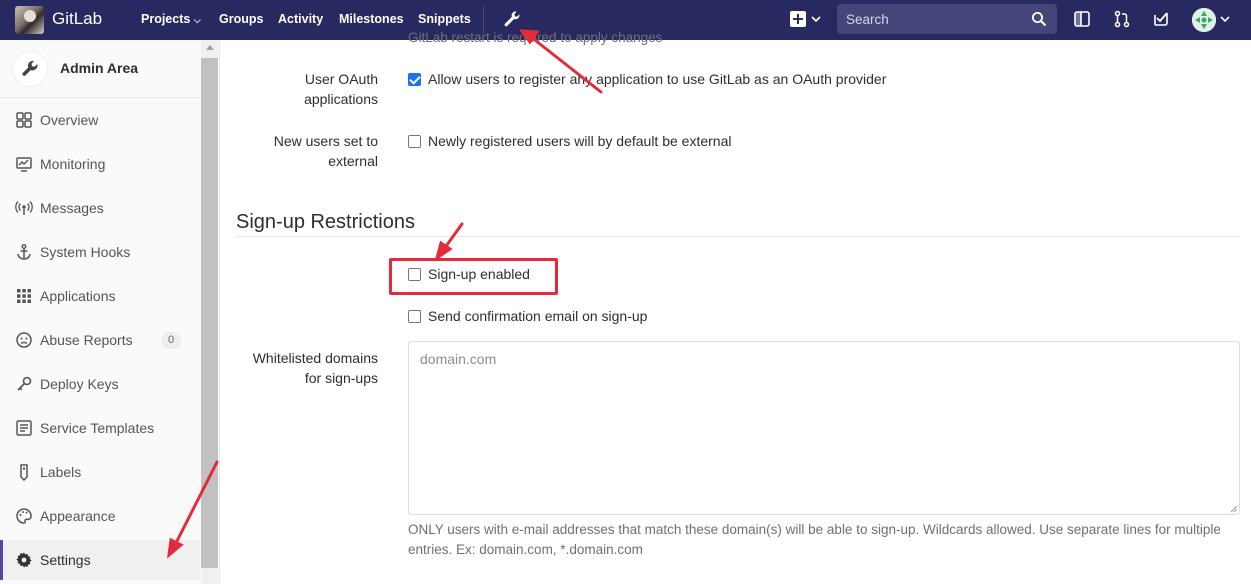 Image resolution: width=1251 pixels, height=584 pixels. What do you see at coordinates (444, 19) in the screenshot?
I see `nav-snippets: Snippets` at bounding box center [444, 19].